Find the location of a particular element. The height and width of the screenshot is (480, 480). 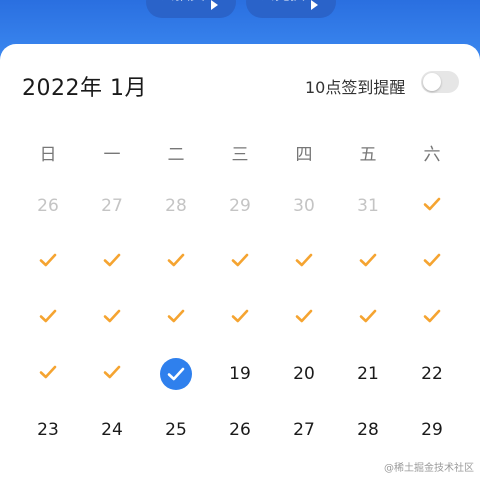

day-cell: 22 is located at coordinates (432, 374).